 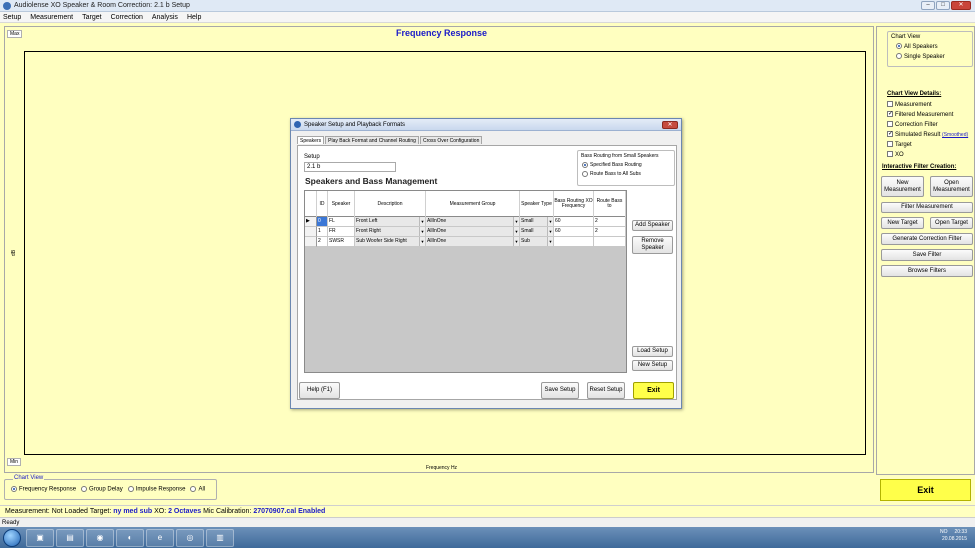 What do you see at coordinates (899, 155) in the screenshot?
I see `check-label: XO` at bounding box center [899, 155].